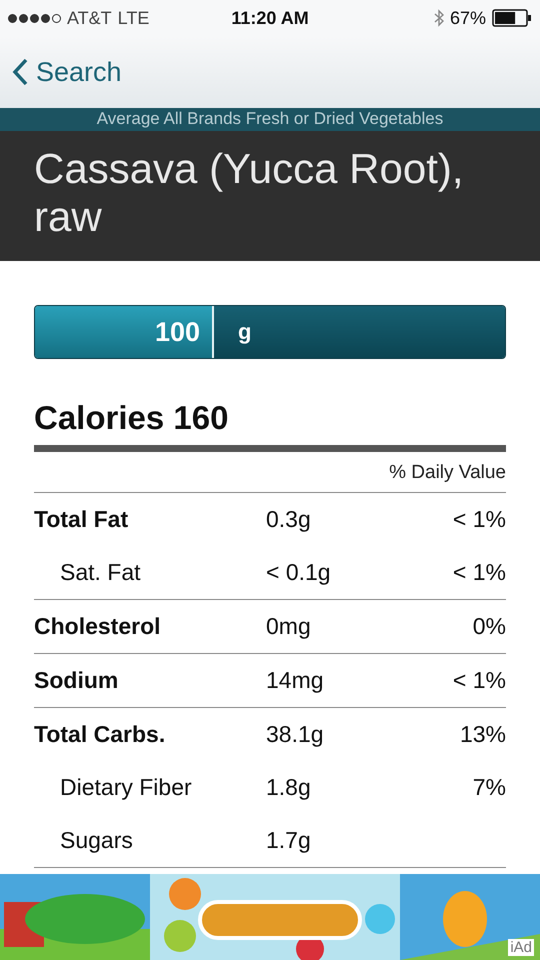 The width and height of the screenshot is (540, 960). I want to click on nutrient-name: Cholesterol, so click(98, 626).